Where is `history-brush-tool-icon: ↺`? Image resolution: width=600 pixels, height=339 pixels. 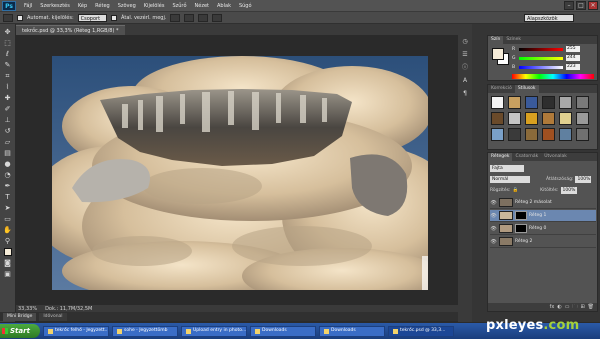 history-brush-tool-icon: ↺ is located at coordinates (8, 131).